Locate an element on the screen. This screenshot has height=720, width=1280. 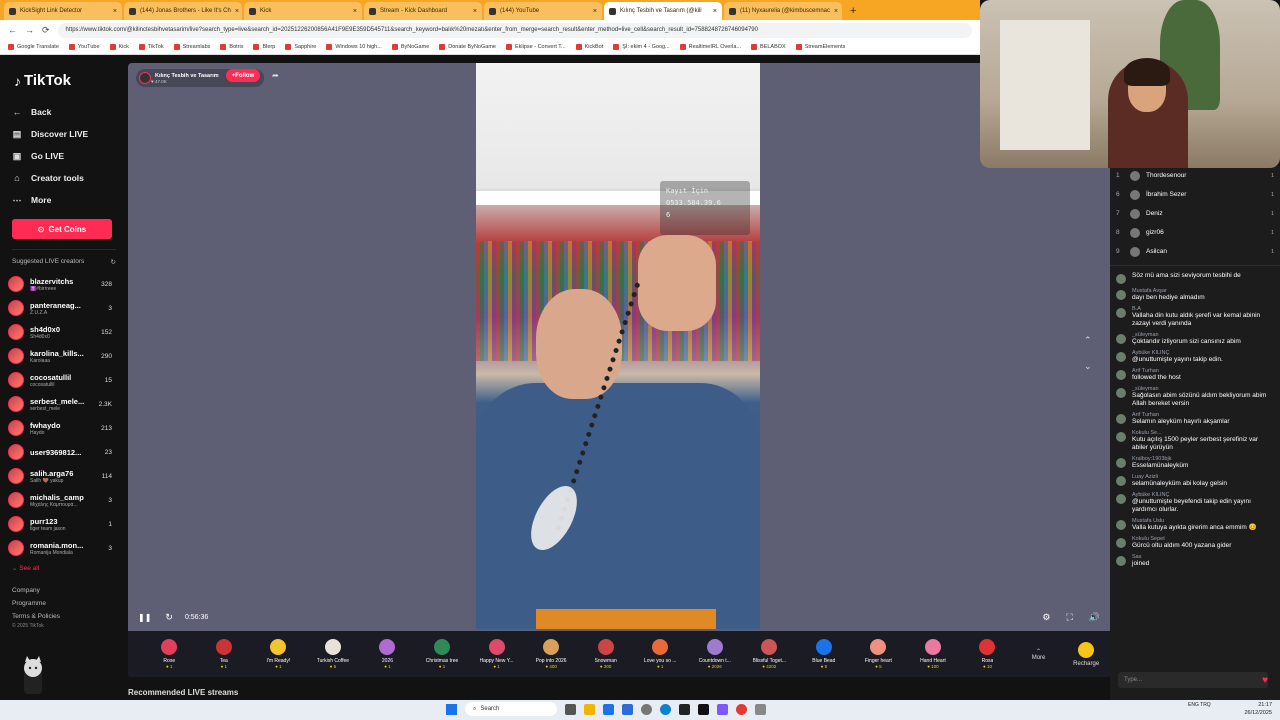
creator-item: salih.arga76 Salih 🤎 yakup 114 is located at coordinates (60, 476).